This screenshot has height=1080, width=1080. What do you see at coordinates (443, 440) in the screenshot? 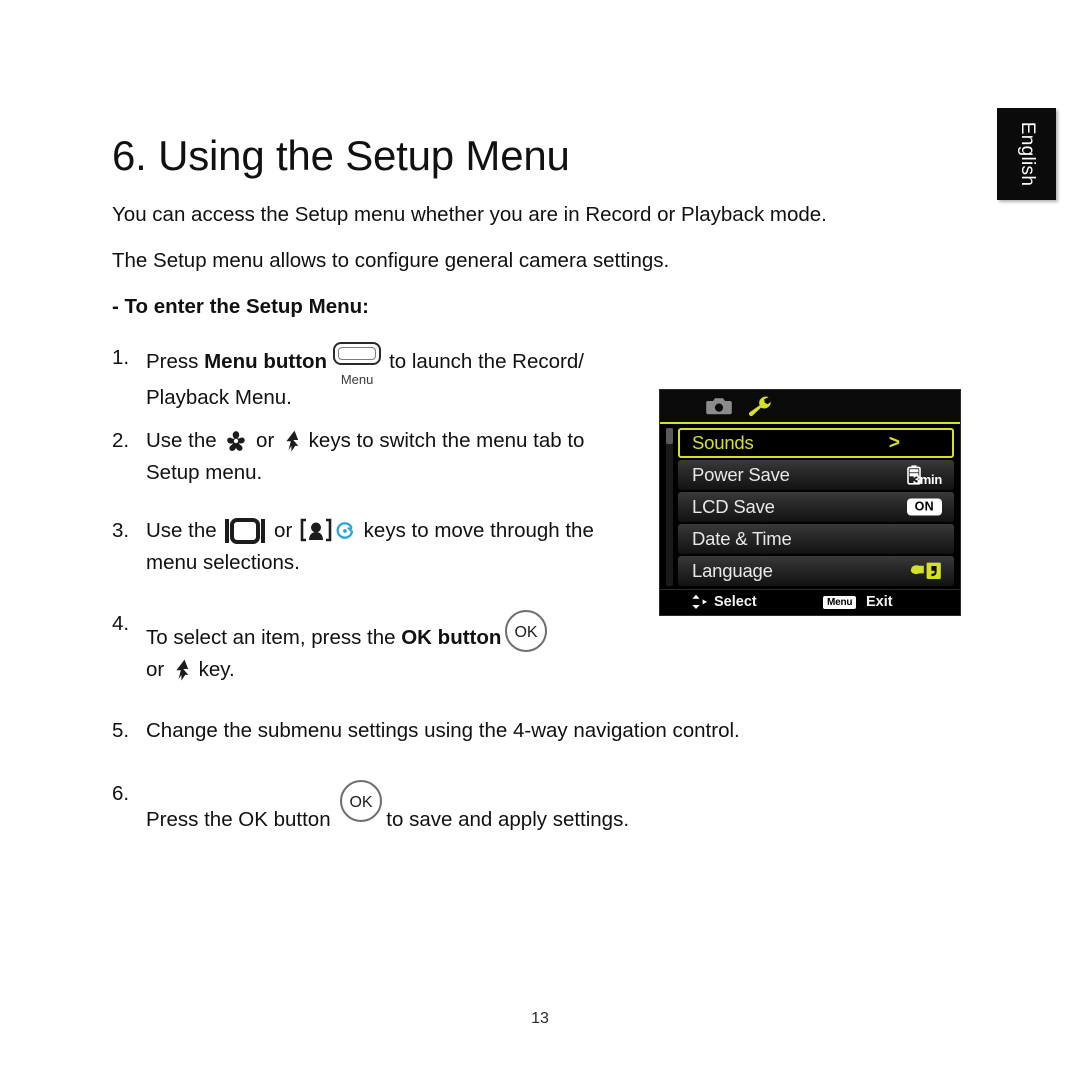
I see `step-2-text-c: keys to switch the menu tab to` at bounding box center [443, 440].